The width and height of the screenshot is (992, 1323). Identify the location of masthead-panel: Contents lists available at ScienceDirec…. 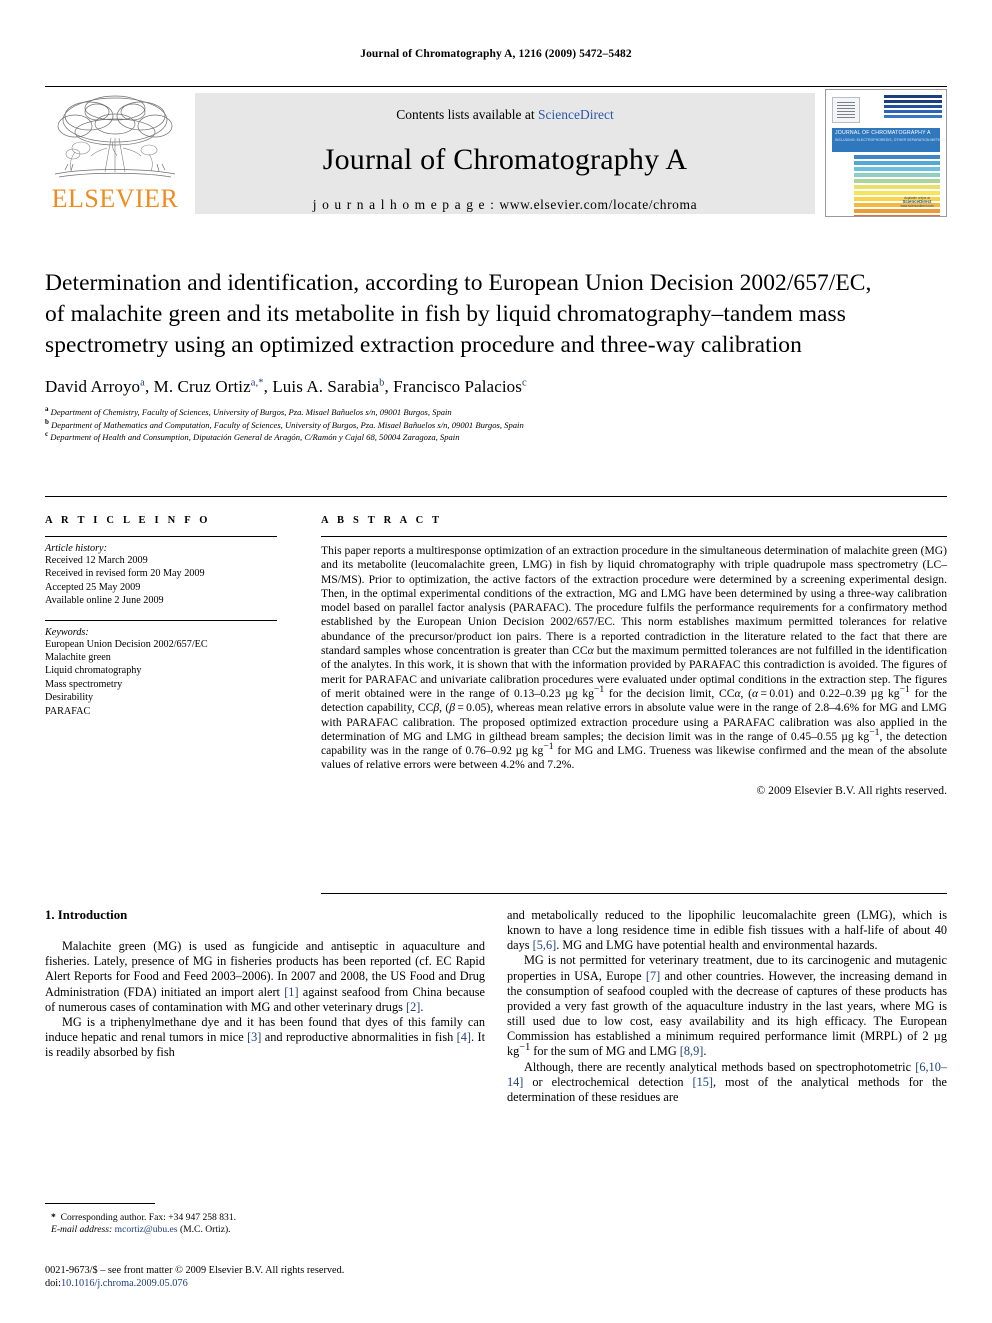
(505, 153).